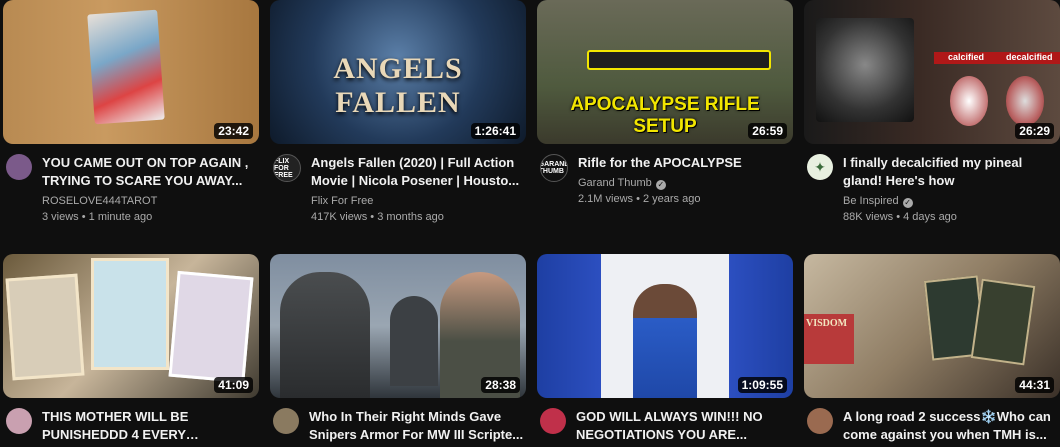 The image size is (1060, 447). I want to click on brain-scan-image, so click(865, 70).